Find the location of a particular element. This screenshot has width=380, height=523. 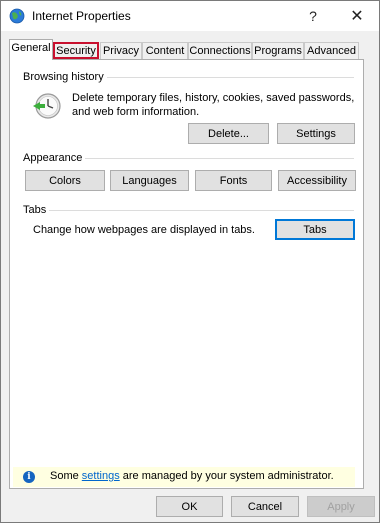

tab-programs: Programs is located at coordinates (278, 50).